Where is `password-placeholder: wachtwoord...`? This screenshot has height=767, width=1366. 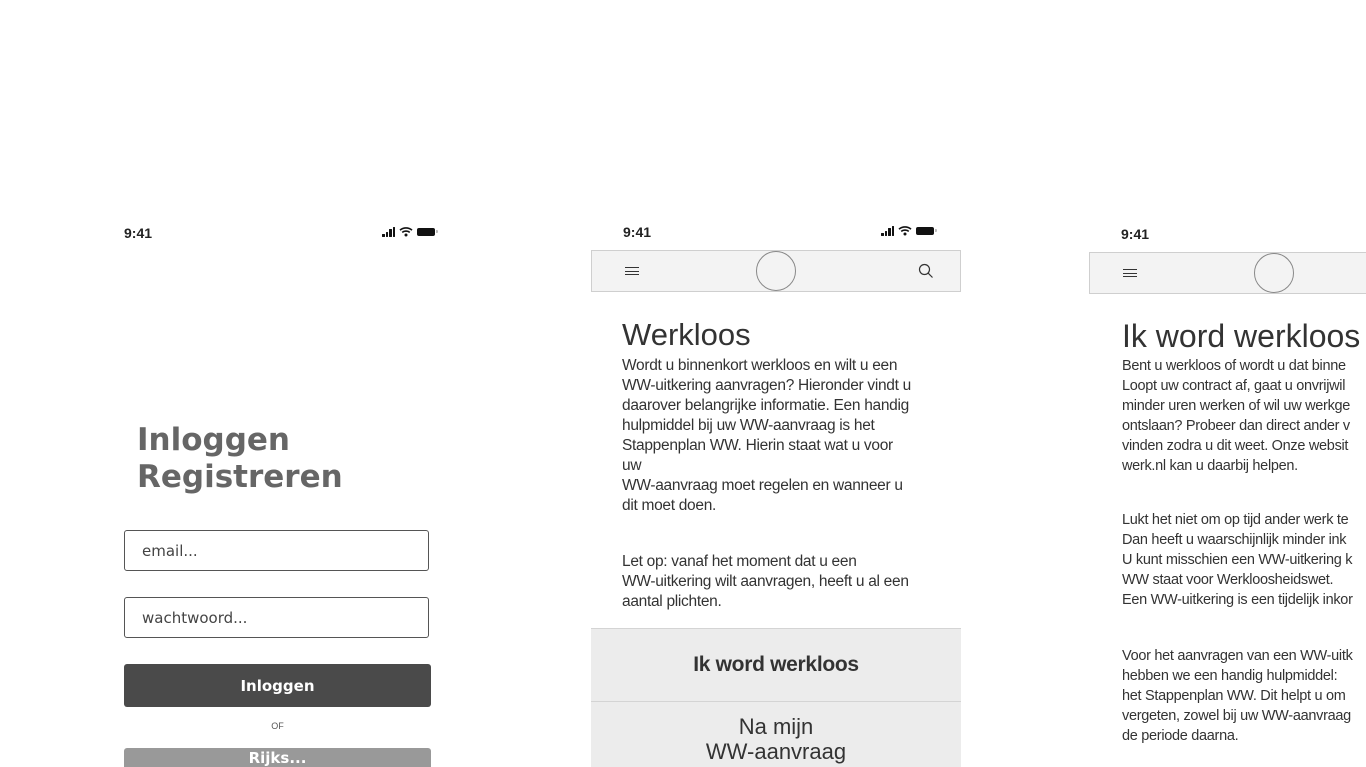 password-placeholder: wachtwoord... is located at coordinates (195, 617).